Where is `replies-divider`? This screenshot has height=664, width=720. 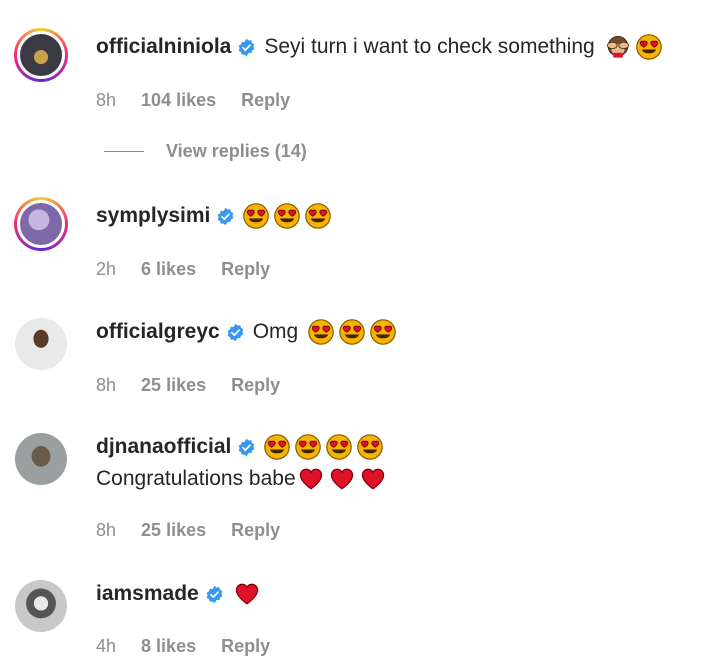 replies-divider is located at coordinates (124, 151).